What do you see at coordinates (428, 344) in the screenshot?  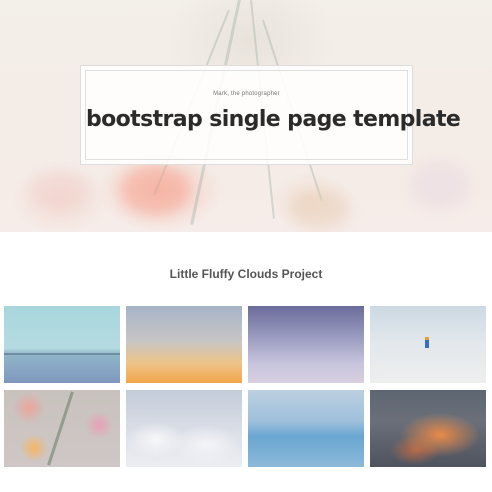 I see `gallery-thumbnail-snow-figure` at bounding box center [428, 344].